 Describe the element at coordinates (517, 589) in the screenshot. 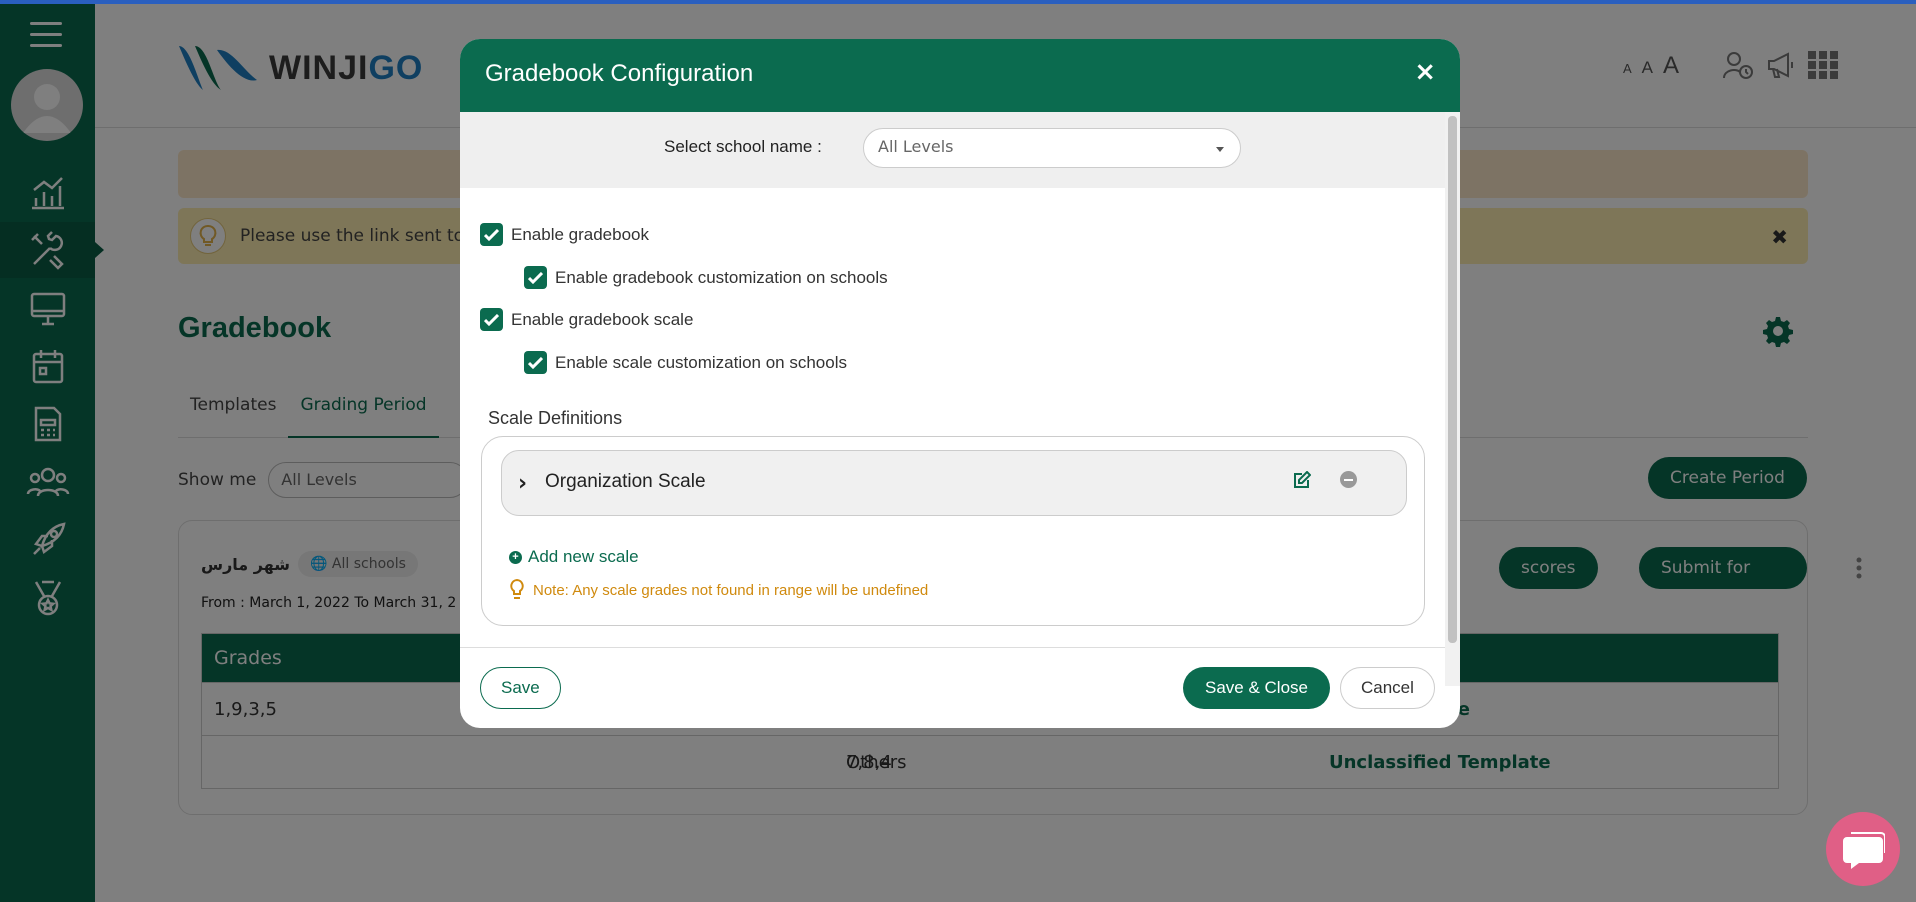

I see `lightbulb-icon` at that location.